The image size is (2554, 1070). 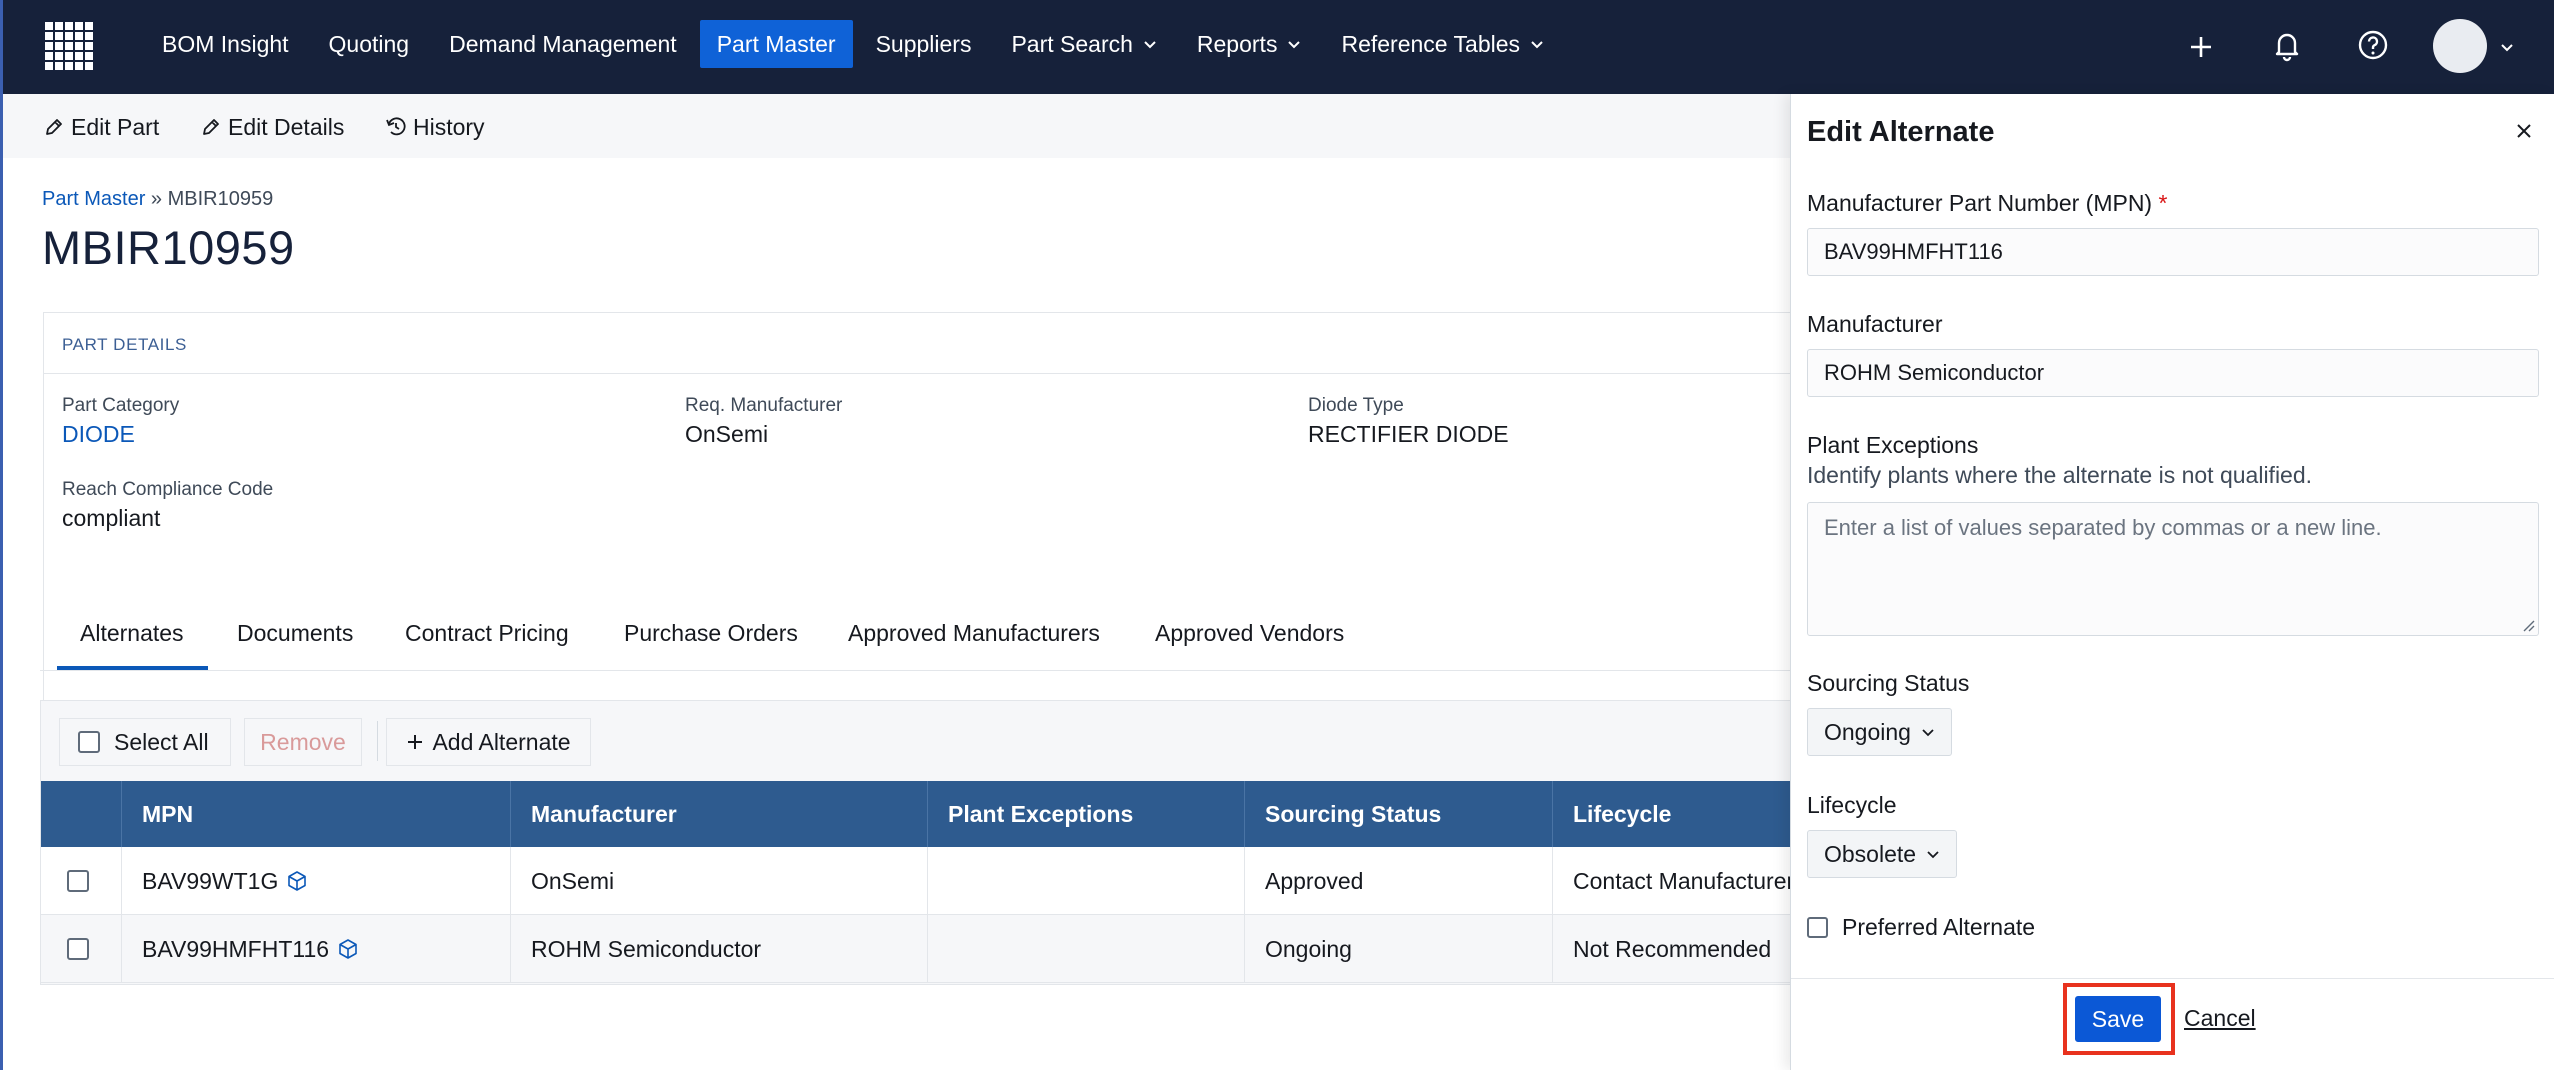 I want to click on preferred-alternate-checkbox, so click(x=1817, y=927).